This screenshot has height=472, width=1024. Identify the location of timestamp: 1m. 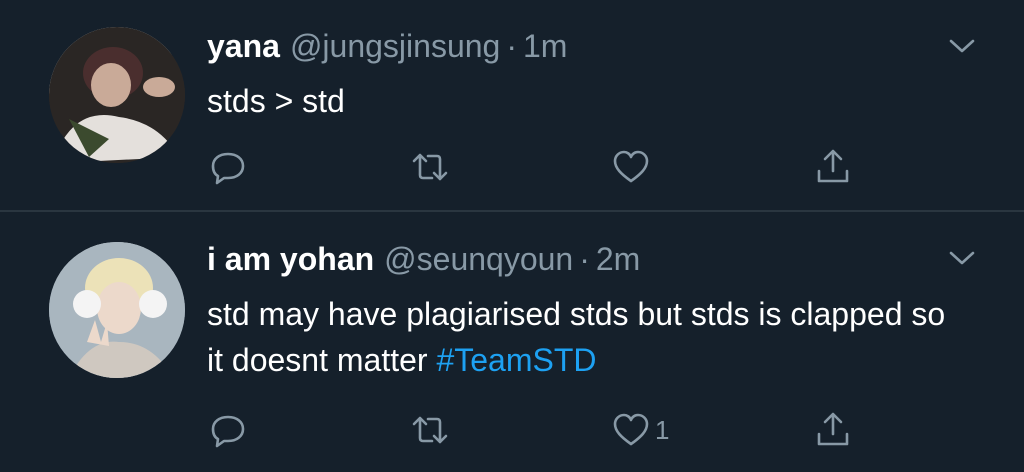
(545, 46).